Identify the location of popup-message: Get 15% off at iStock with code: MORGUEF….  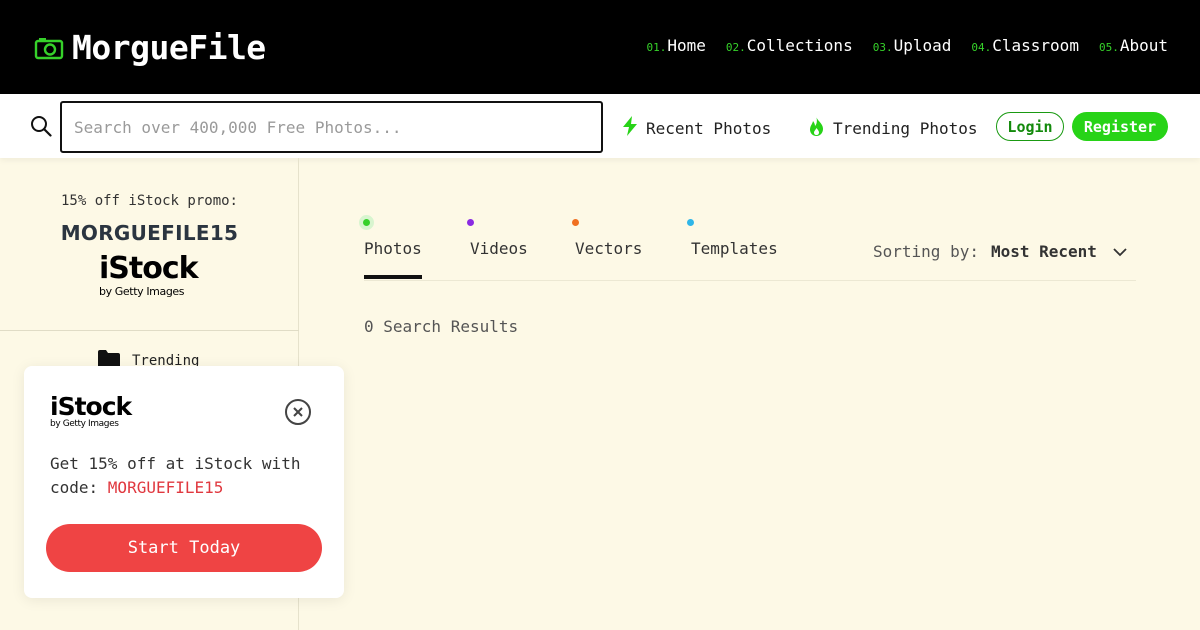
(185, 476).